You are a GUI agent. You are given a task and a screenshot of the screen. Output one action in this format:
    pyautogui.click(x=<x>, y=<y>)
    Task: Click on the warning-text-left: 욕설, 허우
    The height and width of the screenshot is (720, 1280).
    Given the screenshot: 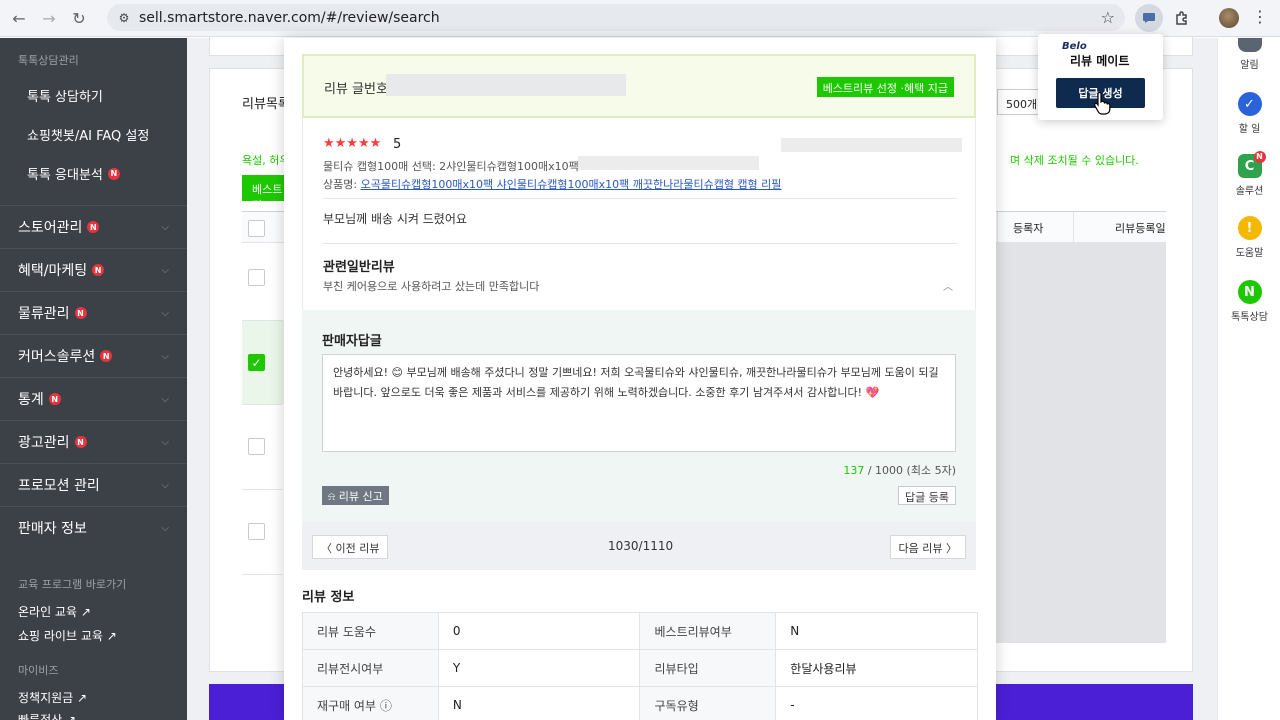 What is the action you would take?
    pyautogui.click(x=266, y=160)
    